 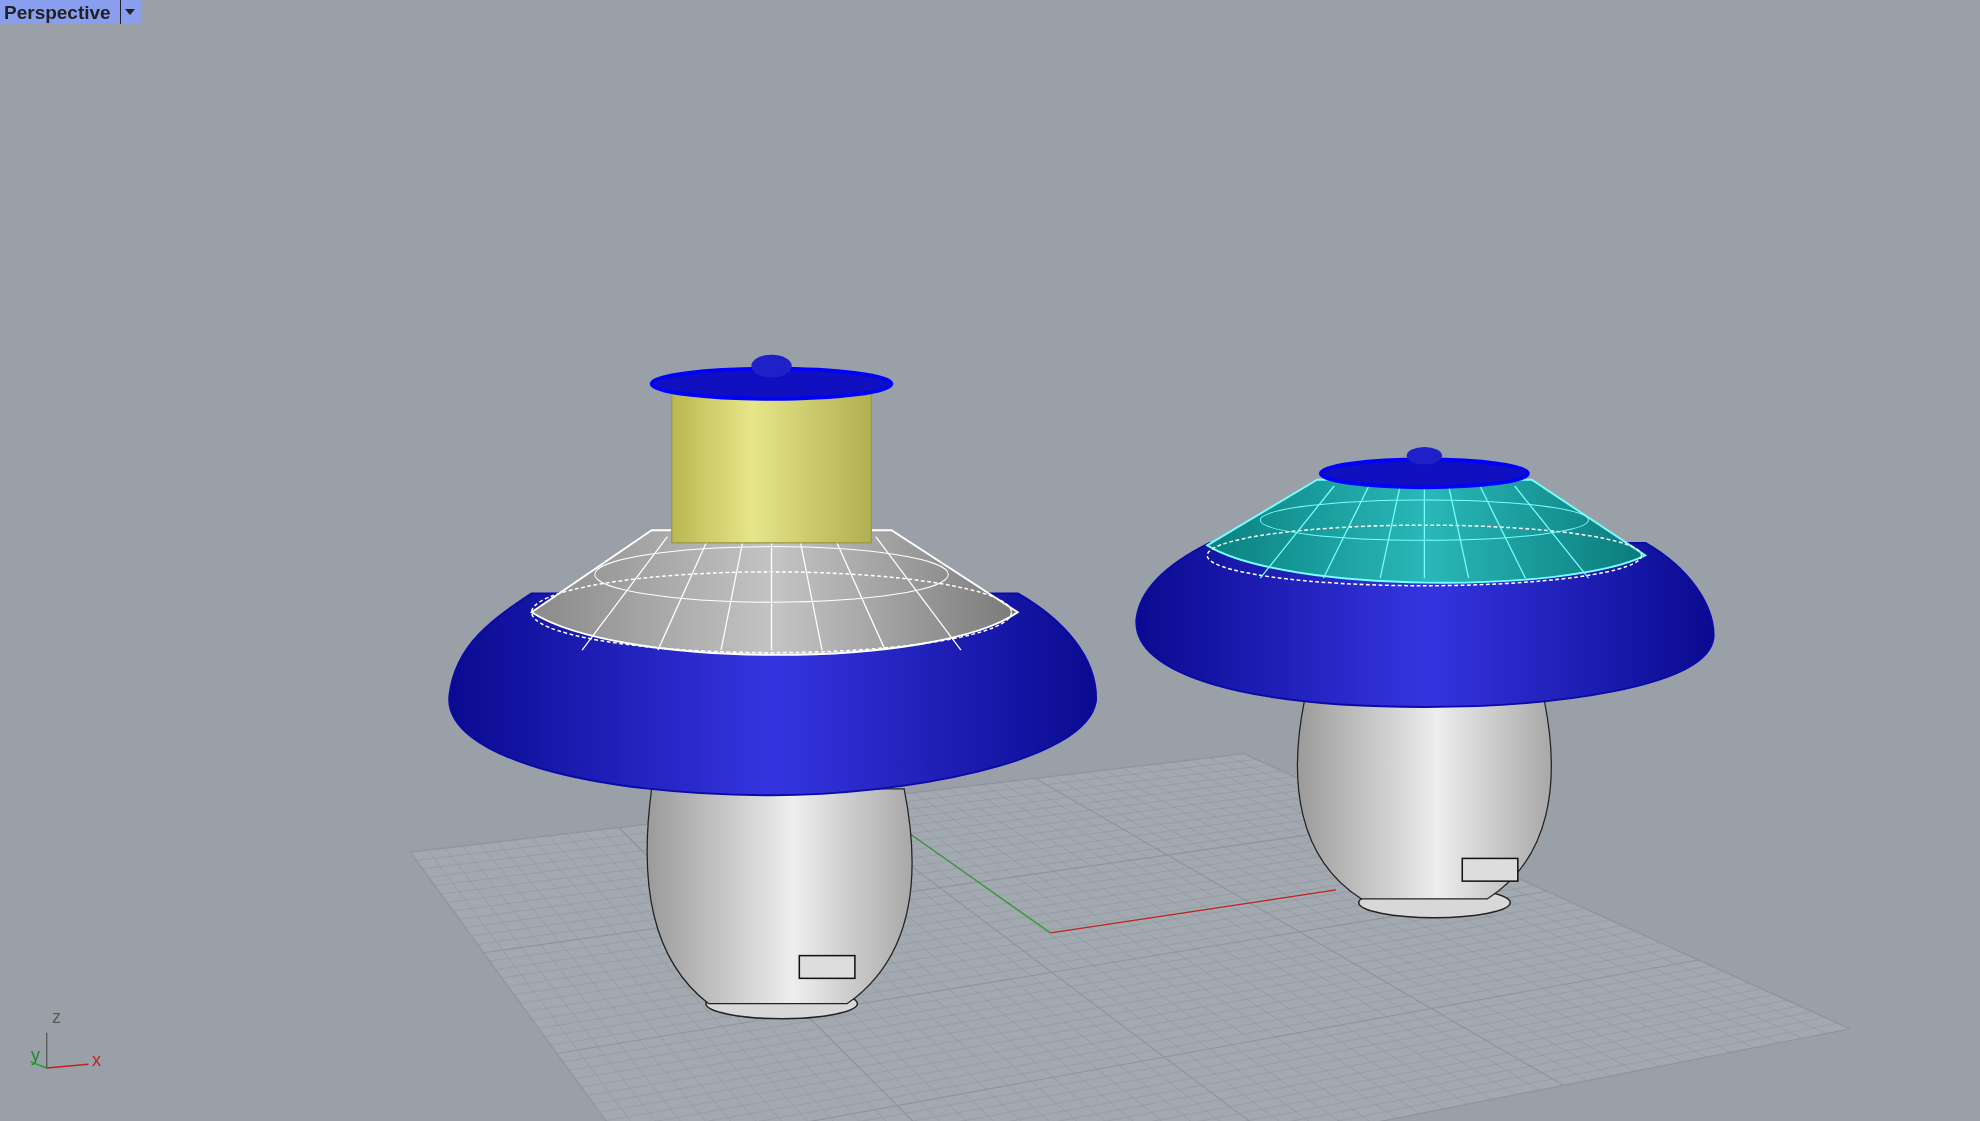 I want to click on axis-label: x, so click(x=96, y=1060).